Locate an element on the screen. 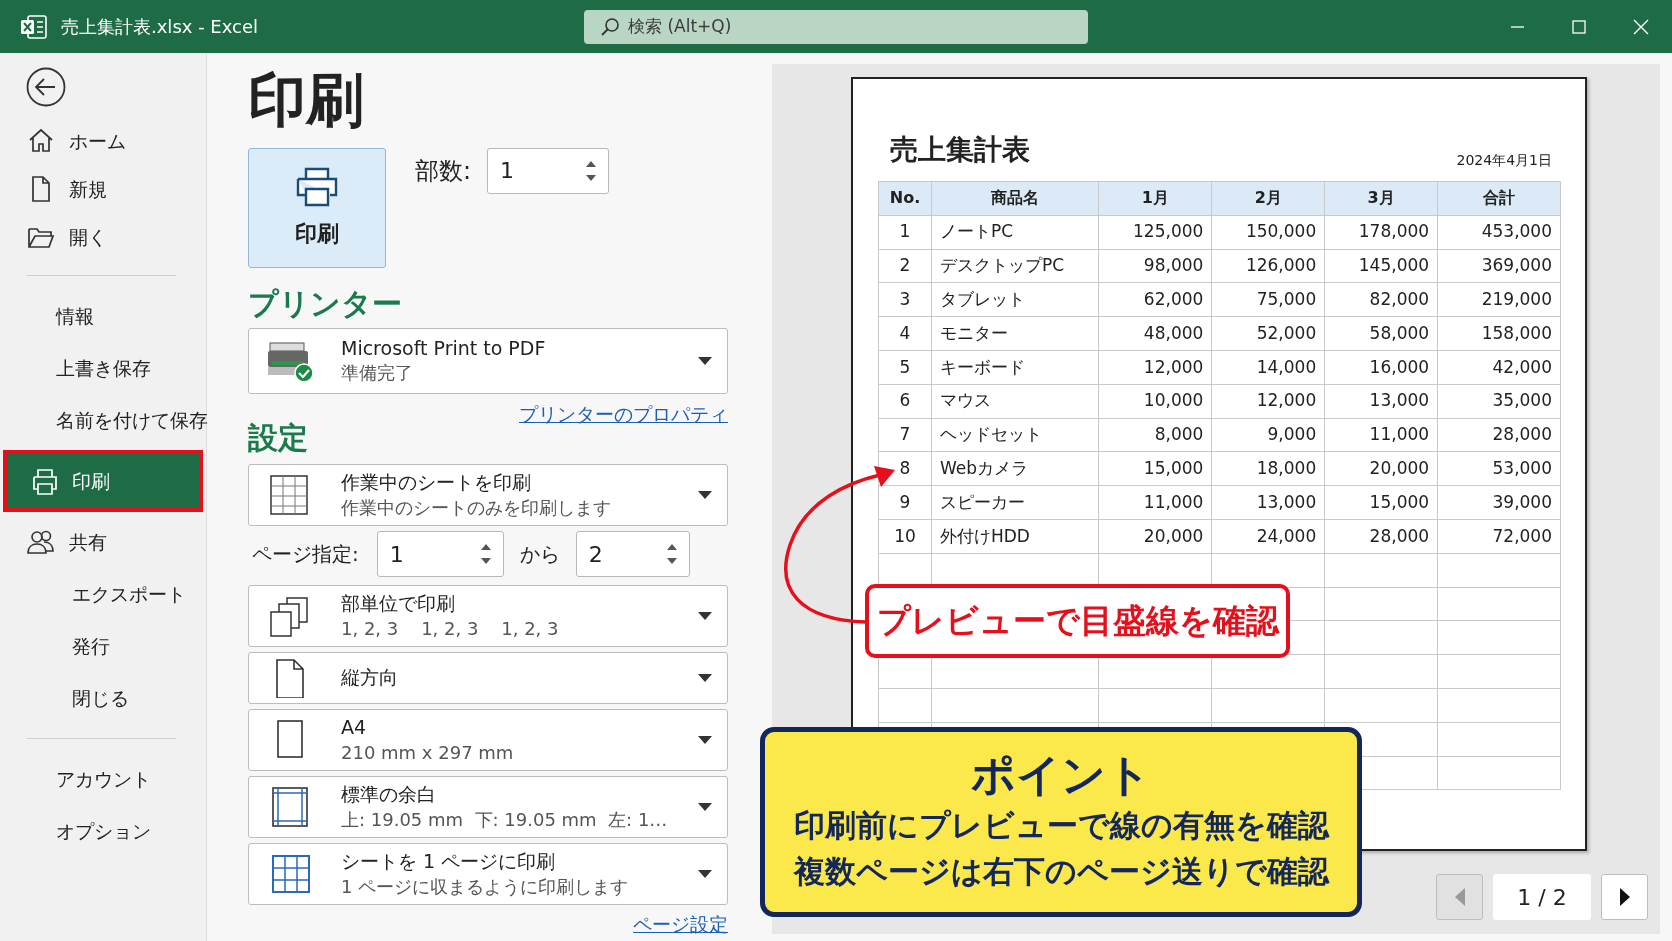 The image size is (1672, 941). table-cell: 8,000 is located at coordinates (1155, 435).